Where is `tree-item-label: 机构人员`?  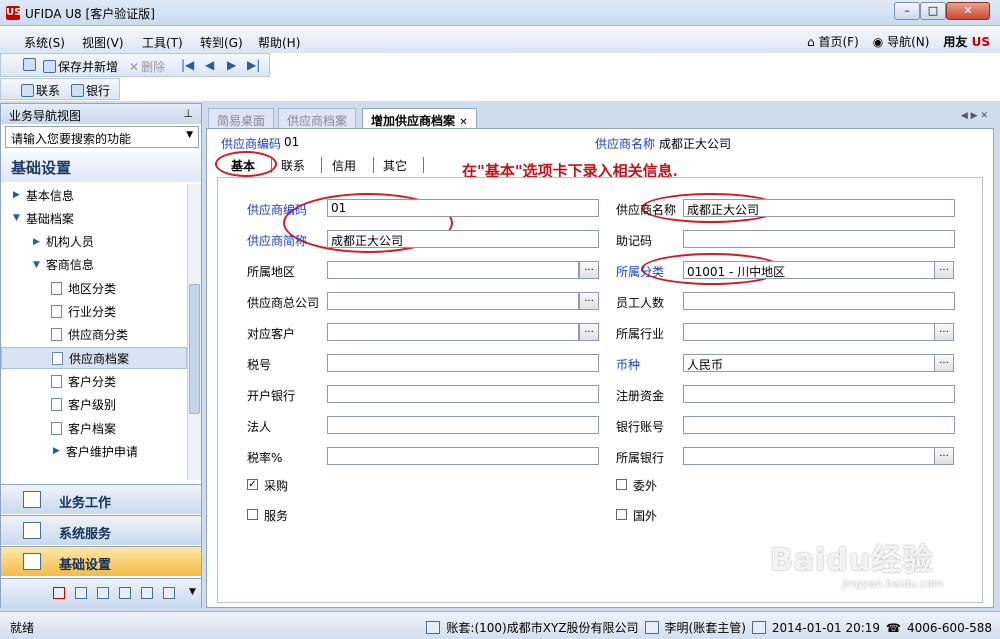 tree-item-label: 机构人员 is located at coordinates (69, 242).